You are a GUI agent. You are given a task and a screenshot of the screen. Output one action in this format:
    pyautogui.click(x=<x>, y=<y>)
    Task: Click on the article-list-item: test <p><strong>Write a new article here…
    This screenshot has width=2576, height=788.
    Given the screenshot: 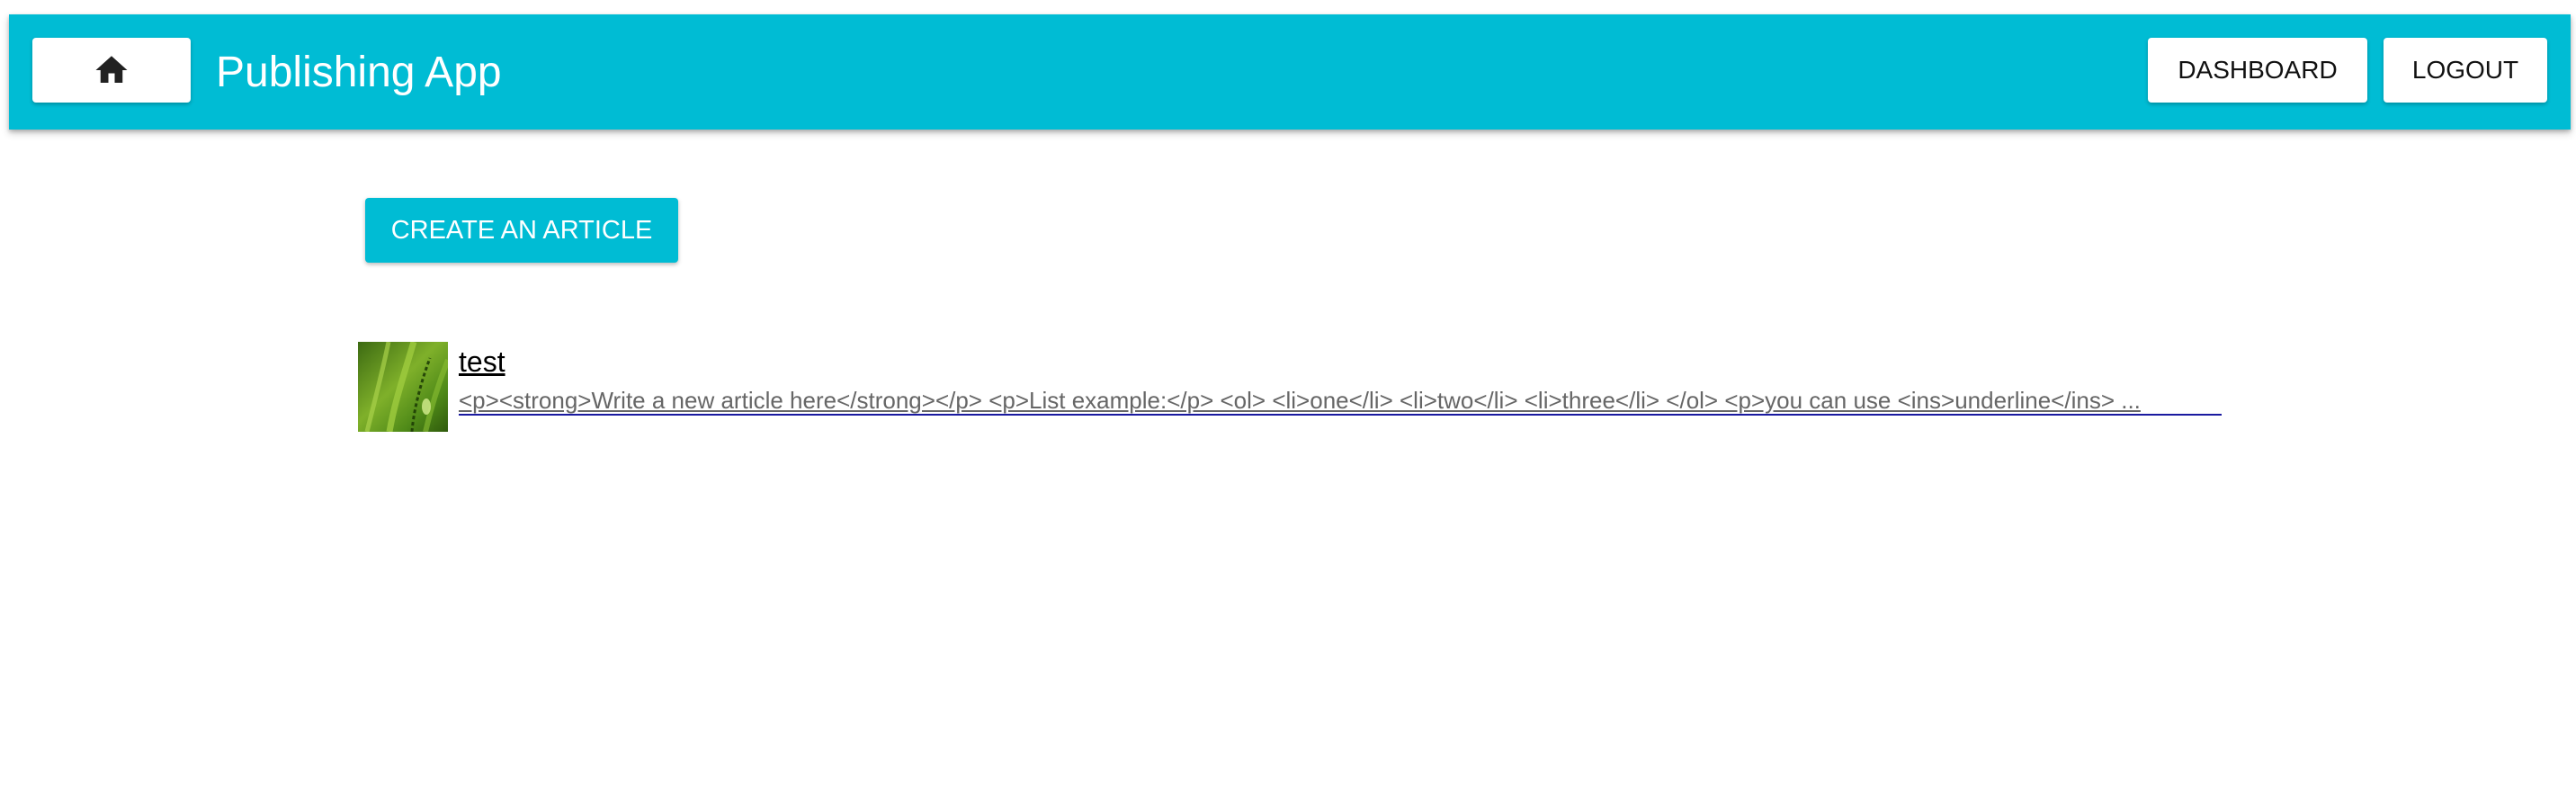 What is the action you would take?
    pyautogui.click(x=1302, y=388)
    